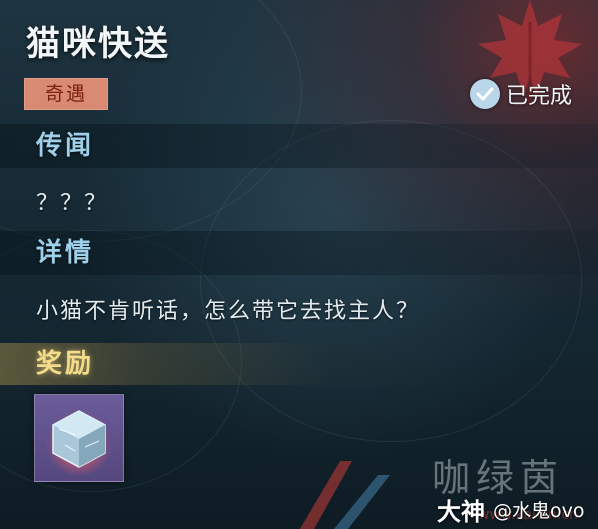 This screenshot has width=598, height=529. What do you see at coordinates (484, 94) in the screenshot?
I see `check-circle-icon` at bounding box center [484, 94].